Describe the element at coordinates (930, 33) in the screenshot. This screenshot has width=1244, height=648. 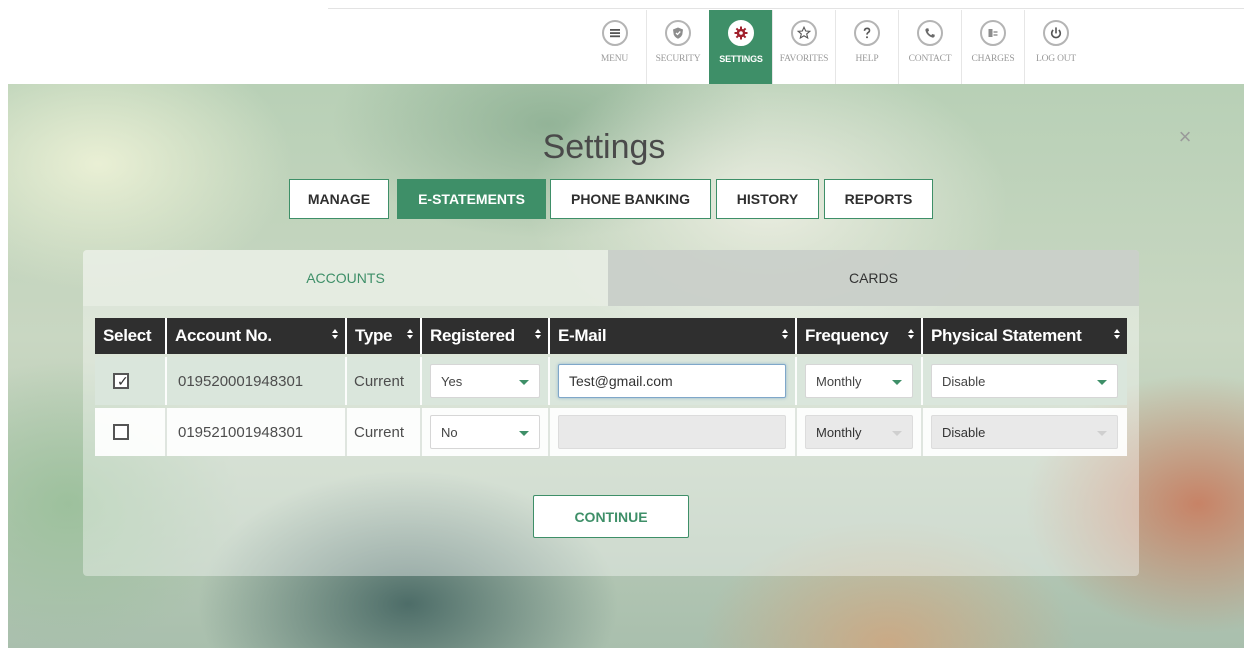
I see `phone-icon` at that location.